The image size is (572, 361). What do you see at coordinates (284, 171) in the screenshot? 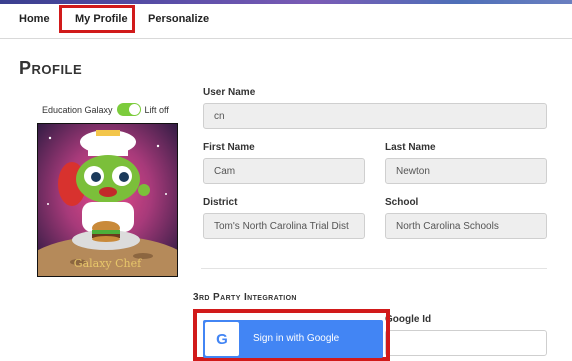
I see `first-name-field: Cam` at bounding box center [284, 171].